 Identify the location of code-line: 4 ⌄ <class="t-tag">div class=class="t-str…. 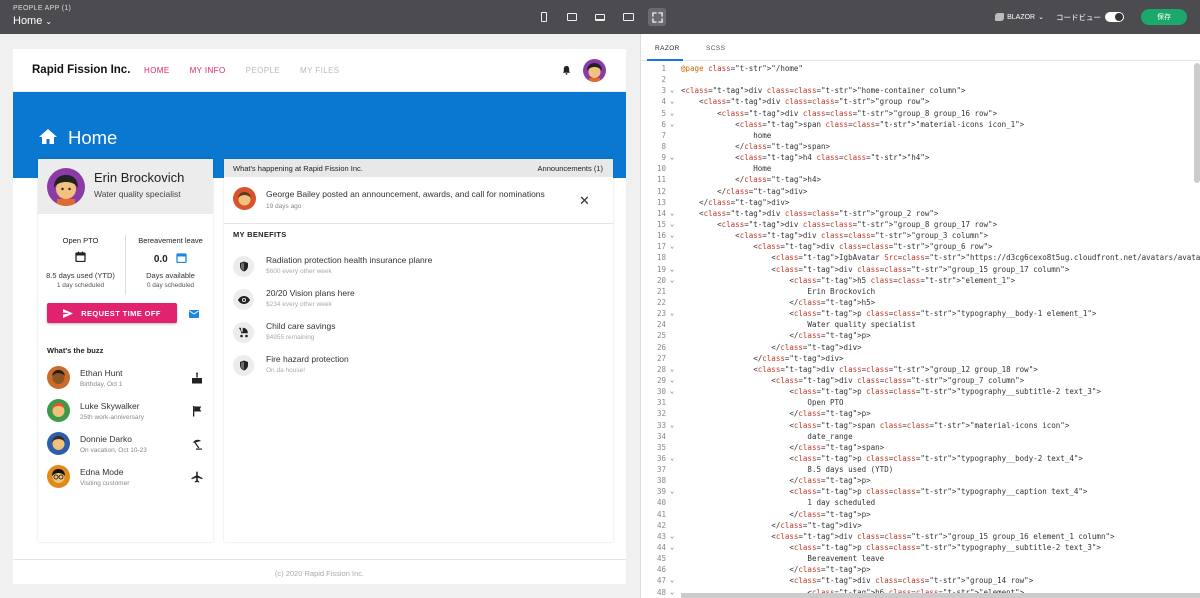
(920, 101).